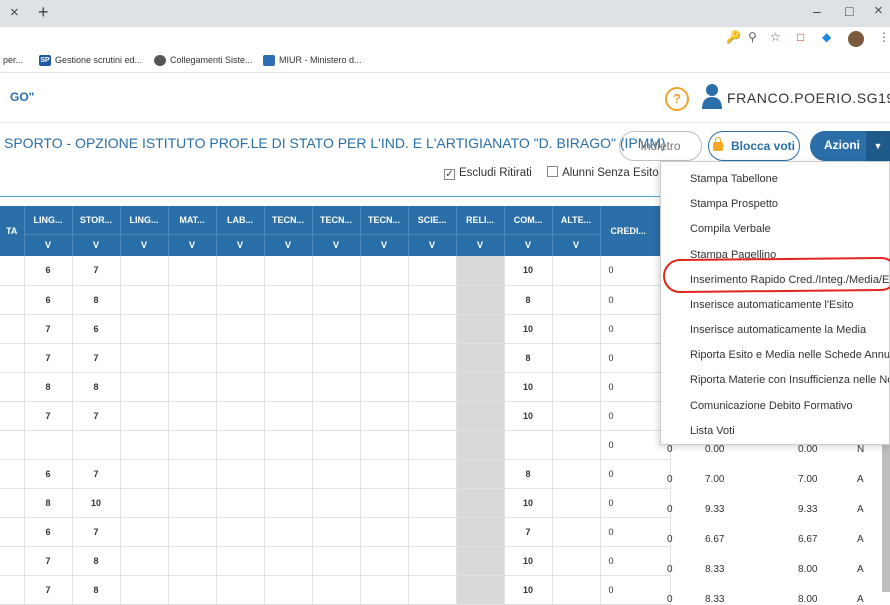 Image resolution: width=890 pixels, height=605 pixels. I want to click on table-cell: 7.00, so click(807, 479).